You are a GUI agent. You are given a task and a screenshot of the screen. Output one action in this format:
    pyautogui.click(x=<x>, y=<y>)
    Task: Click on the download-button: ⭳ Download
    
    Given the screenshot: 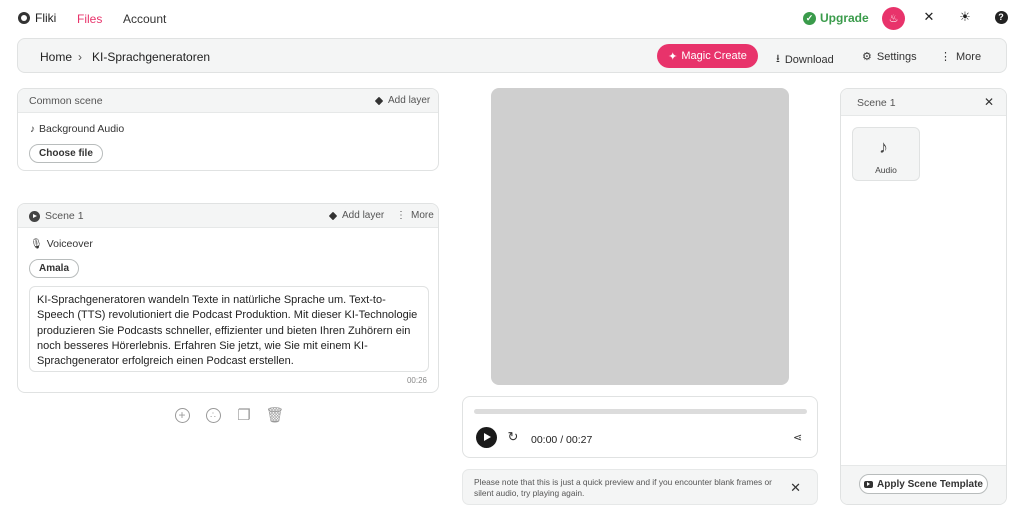 What is the action you would take?
    pyautogui.click(x=805, y=59)
    